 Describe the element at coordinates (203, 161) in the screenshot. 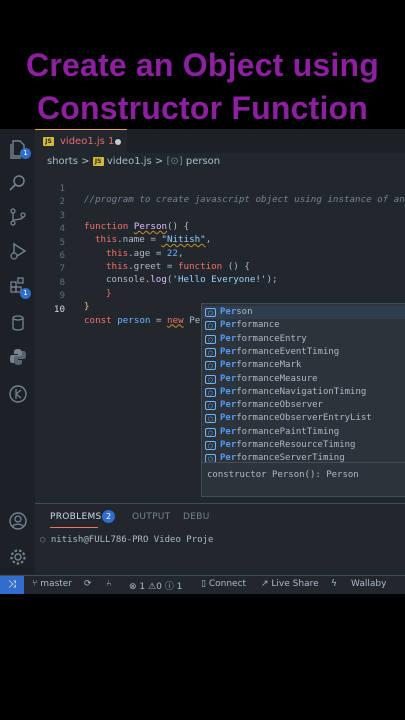

I see `breadcrumb-symbol: person` at that location.